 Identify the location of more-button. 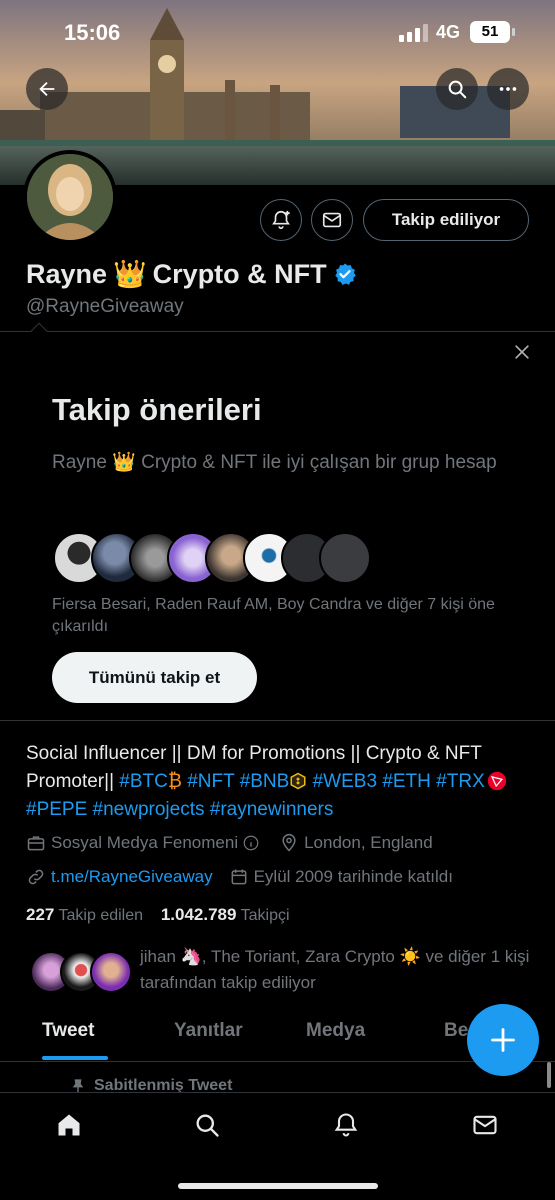
(508, 89).